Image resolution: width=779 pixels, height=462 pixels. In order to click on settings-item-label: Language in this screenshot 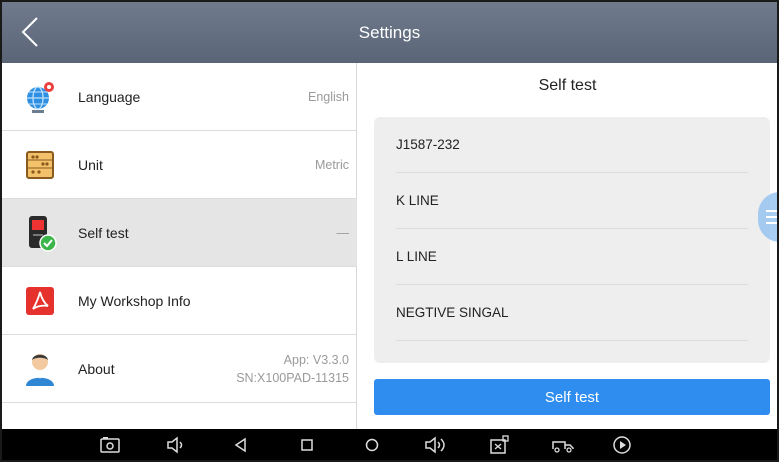, I will do `click(109, 96)`.